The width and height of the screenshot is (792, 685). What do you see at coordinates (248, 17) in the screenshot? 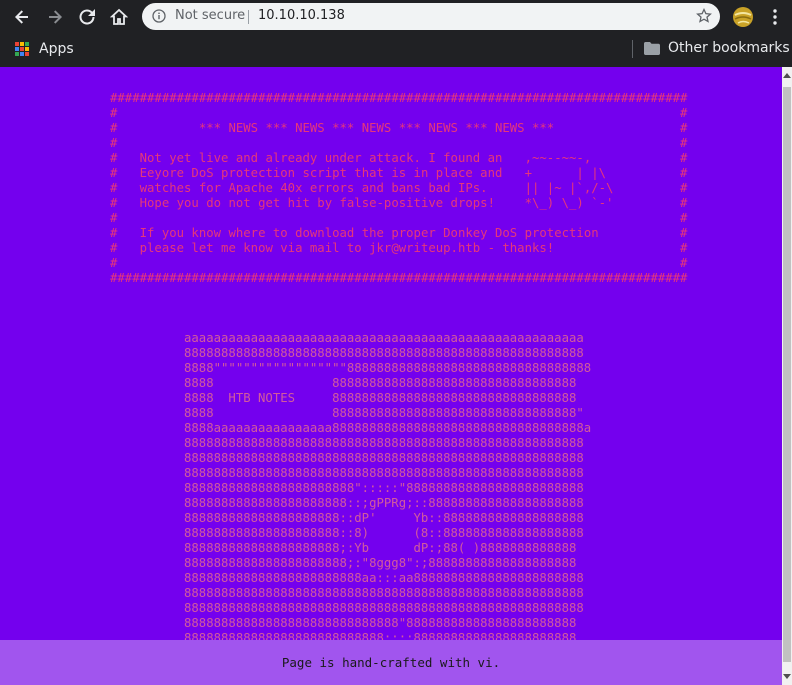
I see `address-separator` at bounding box center [248, 17].